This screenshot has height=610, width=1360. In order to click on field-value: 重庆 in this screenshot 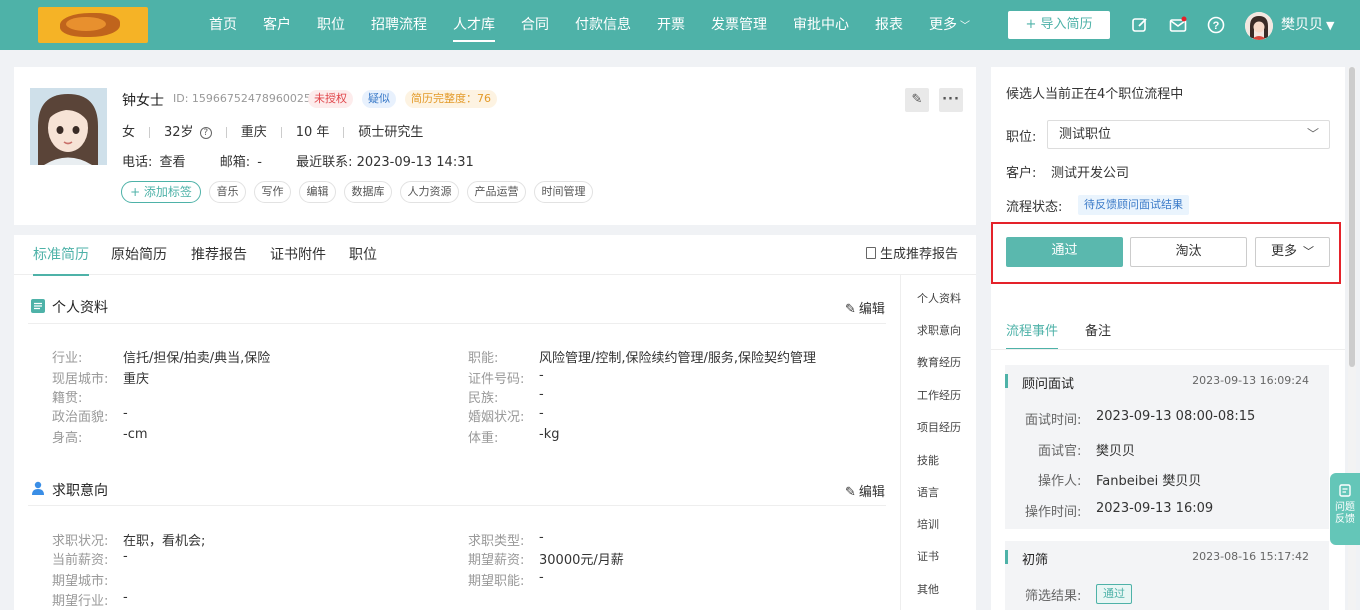, I will do `click(136, 379)`.